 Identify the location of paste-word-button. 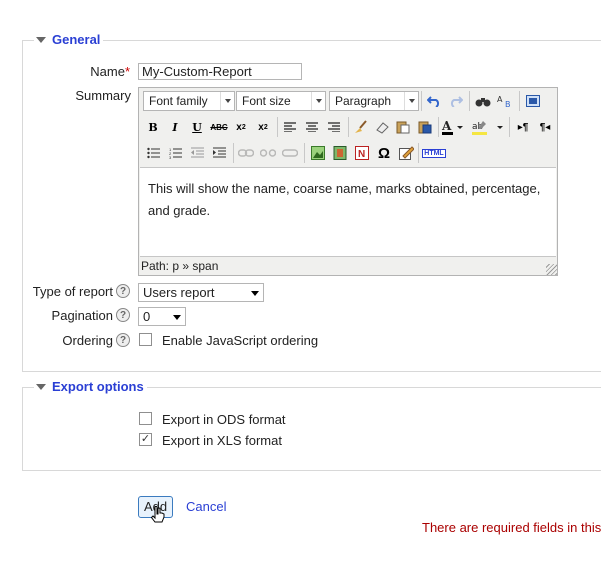
(425, 127).